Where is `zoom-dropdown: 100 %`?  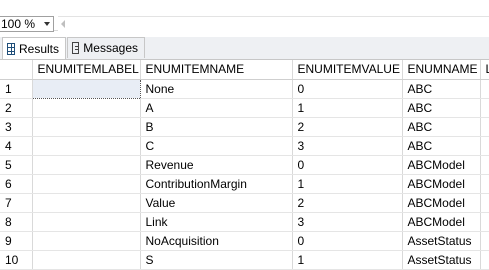
zoom-dropdown: 100 % is located at coordinates (27, 24).